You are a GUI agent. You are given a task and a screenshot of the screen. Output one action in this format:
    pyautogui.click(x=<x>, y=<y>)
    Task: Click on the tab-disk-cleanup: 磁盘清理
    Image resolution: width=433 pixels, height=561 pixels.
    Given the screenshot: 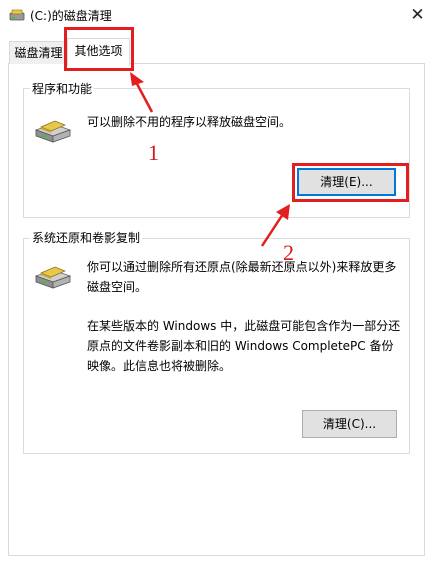 What is the action you would take?
    pyautogui.click(x=38, y=52)
    